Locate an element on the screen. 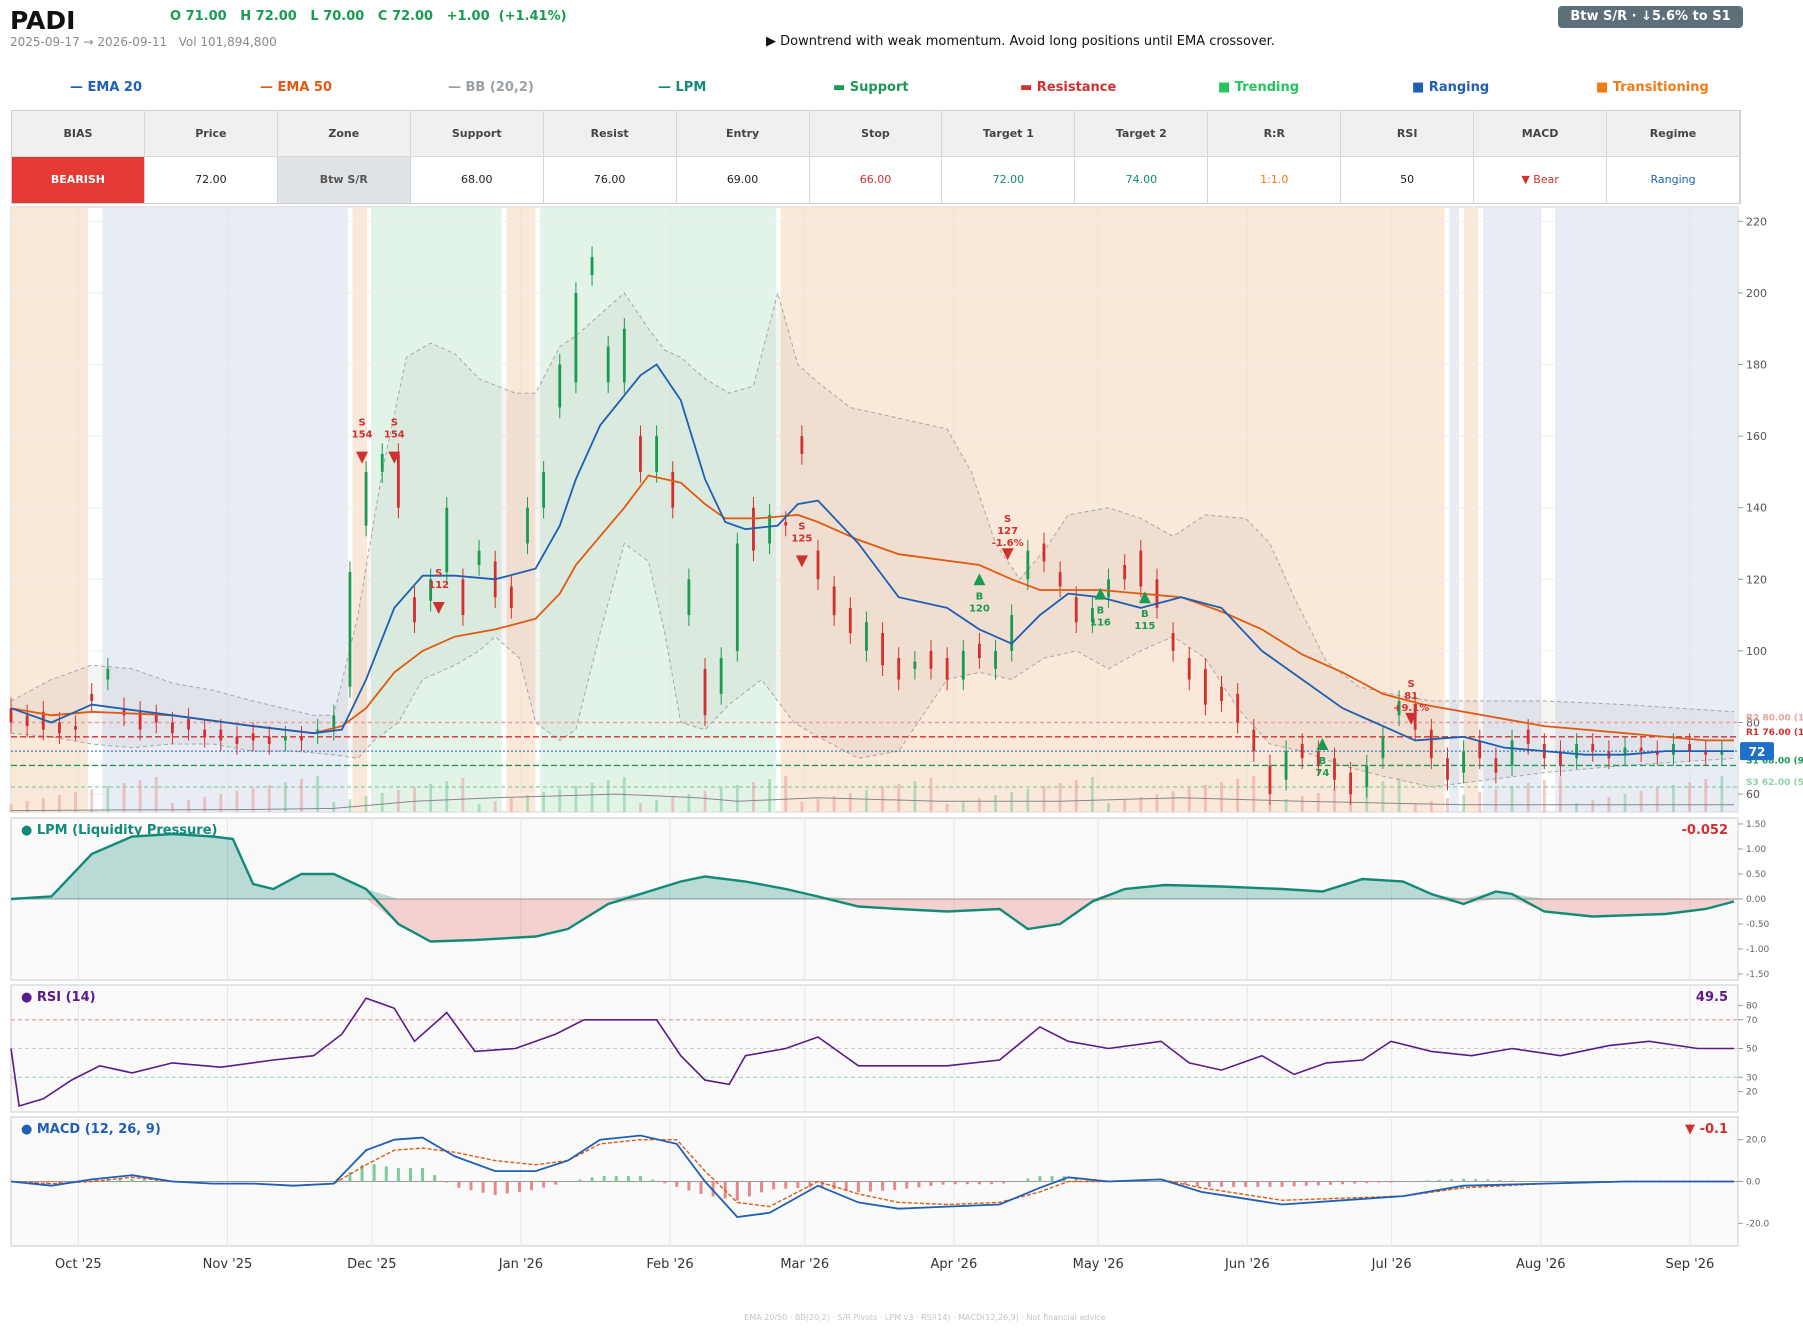 The height and width of the screenshot is (1330, 1803). x-tick-label: Sep '26 is located at coordinates (1690, 1264).